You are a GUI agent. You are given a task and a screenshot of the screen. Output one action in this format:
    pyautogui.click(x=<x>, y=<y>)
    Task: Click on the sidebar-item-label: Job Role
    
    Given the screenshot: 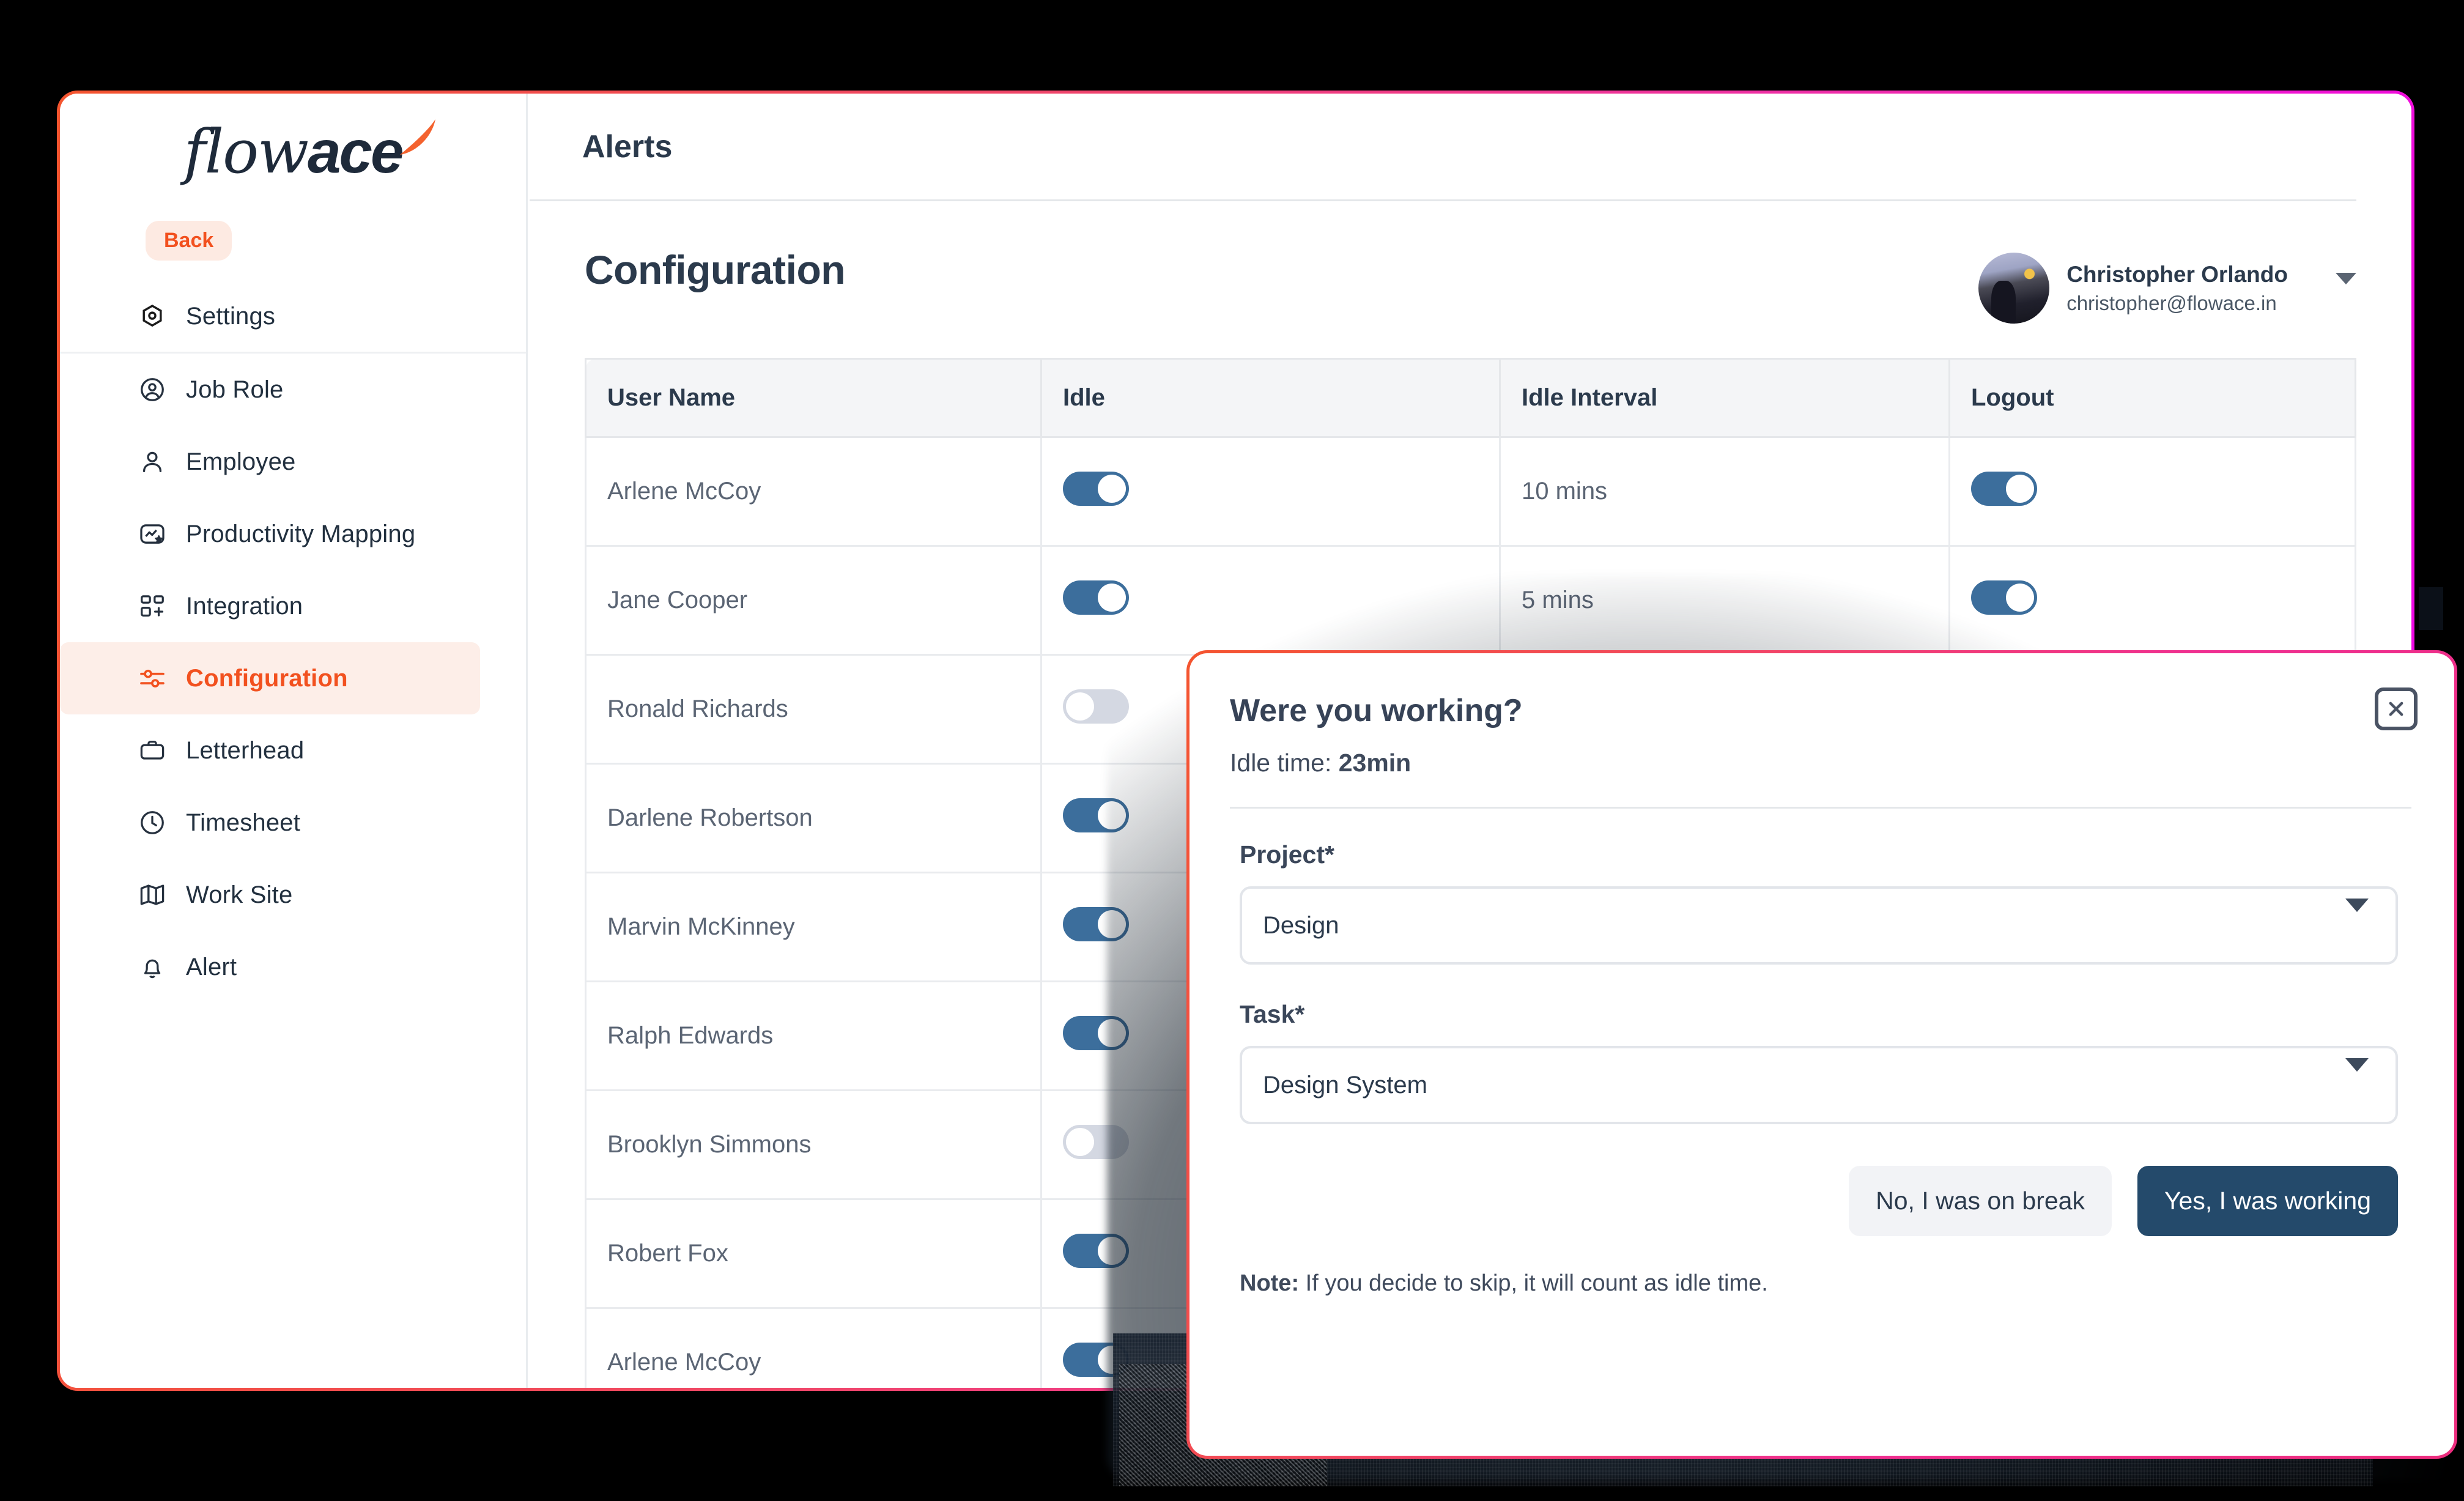 What is the action you would take?
    pyautogui.click(x=235, y=389)
    